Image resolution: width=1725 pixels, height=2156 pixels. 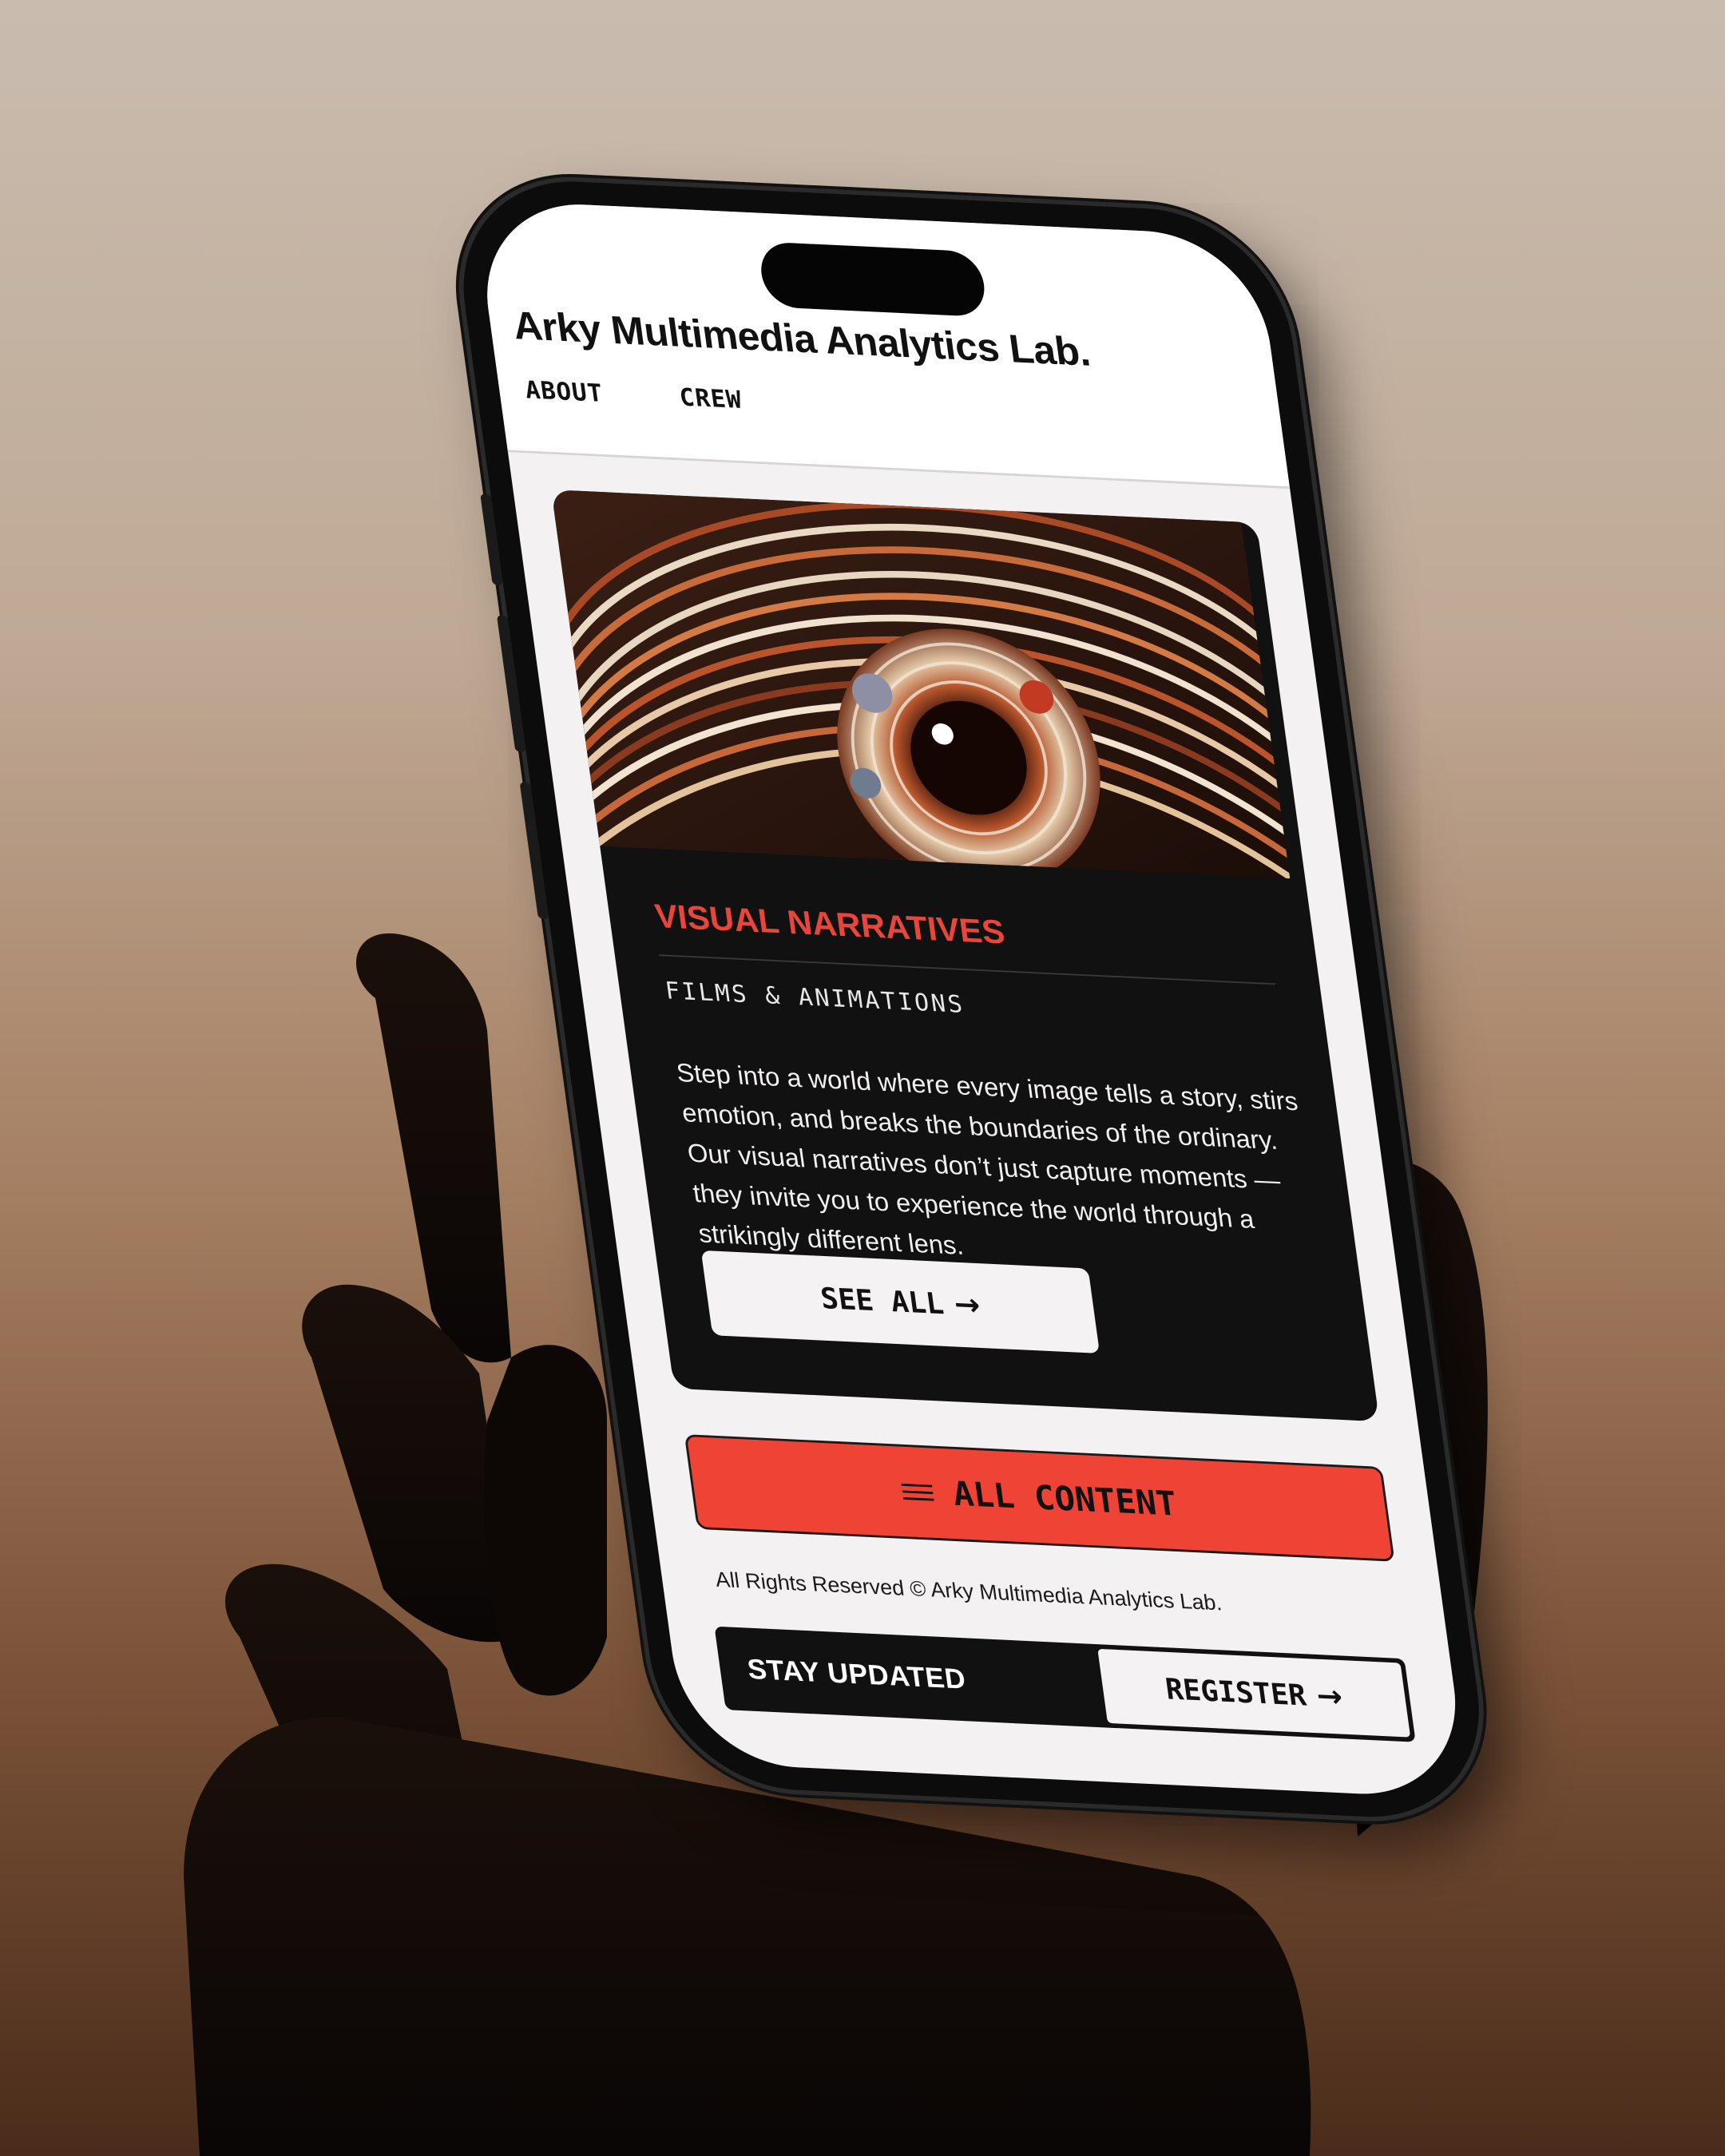 I want to click on all-content-button: ALL CONTENT, so click(x=1040, y=1498).